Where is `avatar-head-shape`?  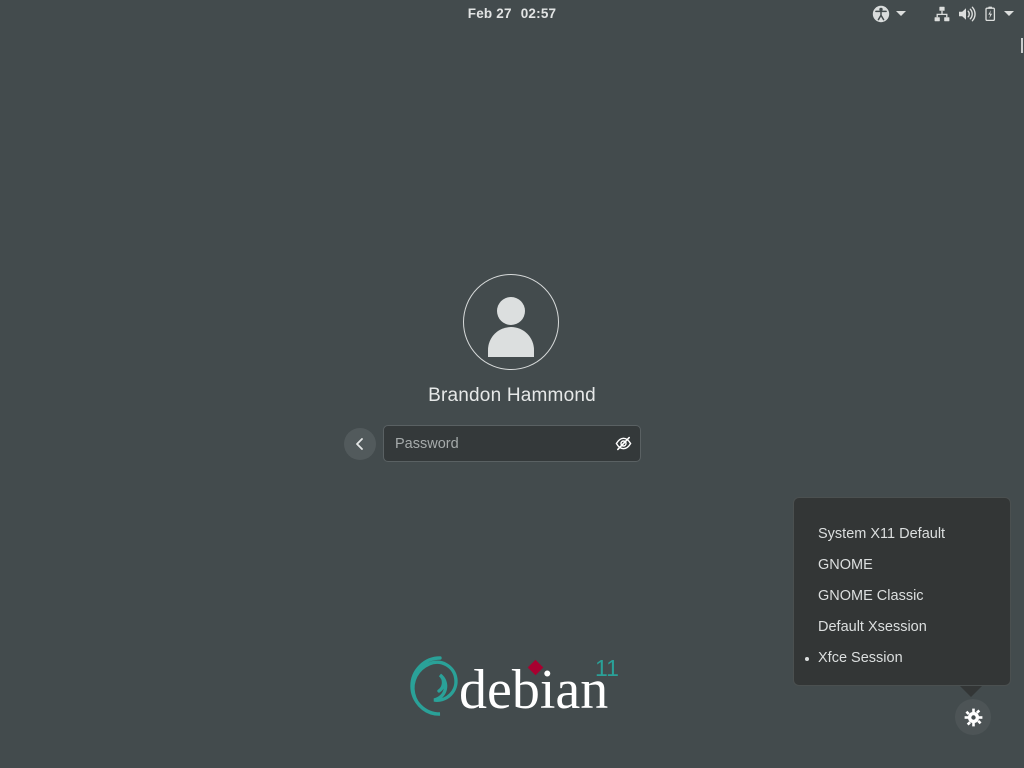 avatar-head-shape is located at coordinates (511, 311).